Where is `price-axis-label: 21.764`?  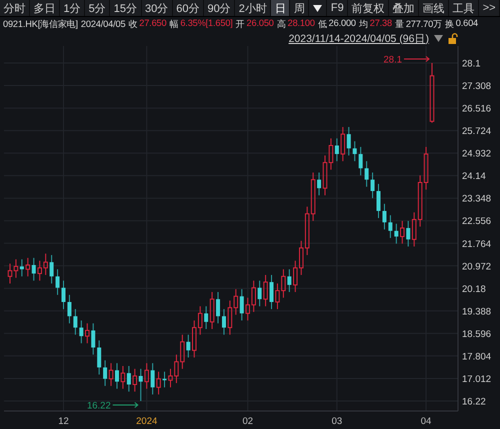 price-axis-label: 21.764 is located at coordinates (477, 244).